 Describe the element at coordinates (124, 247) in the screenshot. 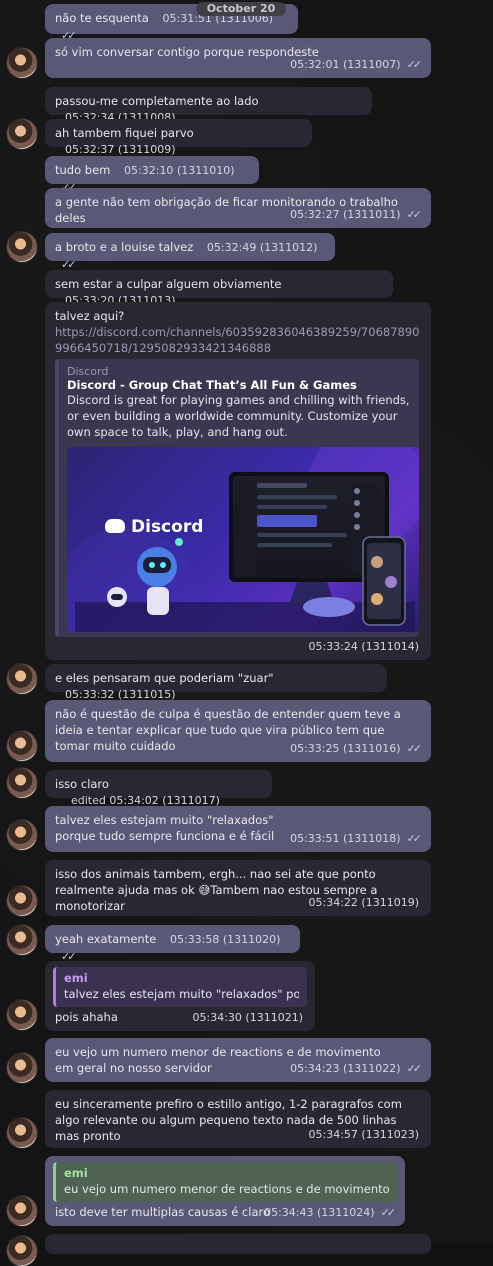

I see `message-text: a broto e a louise talvez` at that location.